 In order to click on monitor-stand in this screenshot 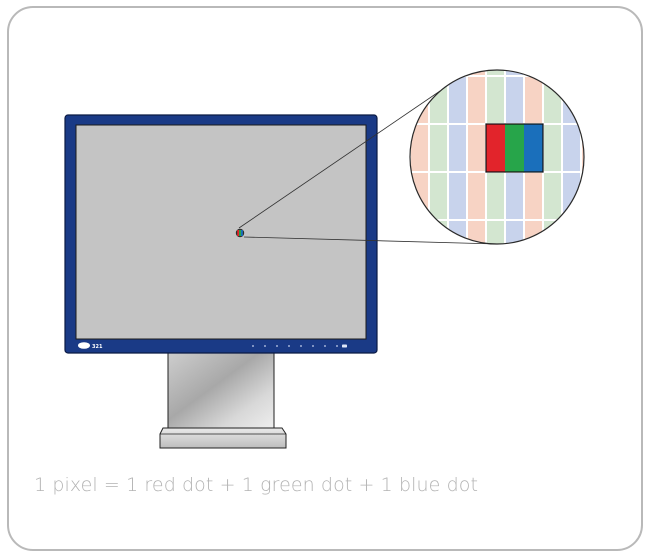, I will do `click(223, 399)`.